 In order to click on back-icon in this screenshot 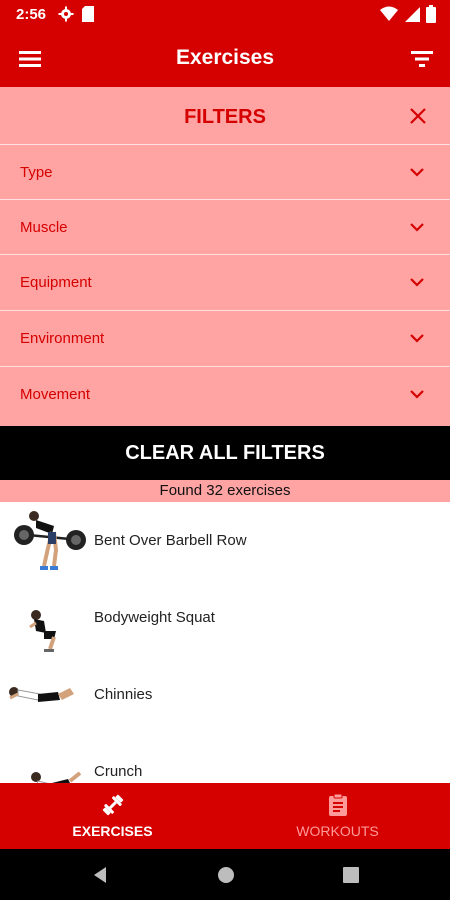, I will do `click(100, 875)`.